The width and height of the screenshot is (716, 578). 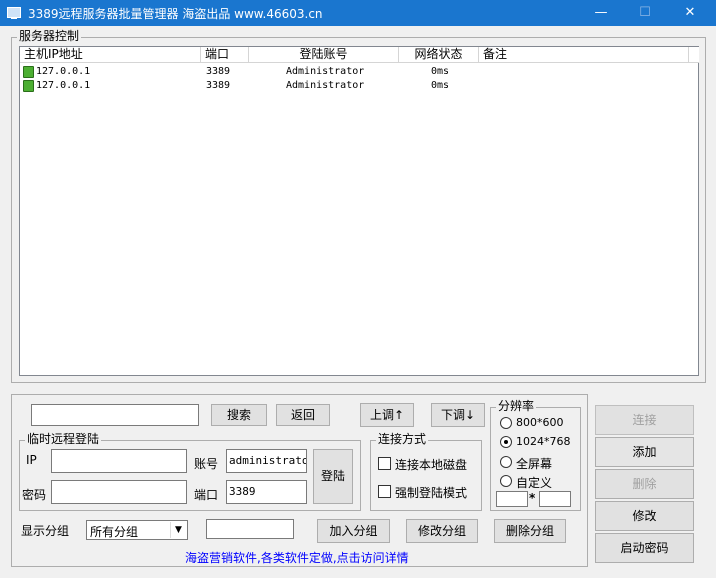 I want to click on search-button: 搜索, so click(x=239, y=415).